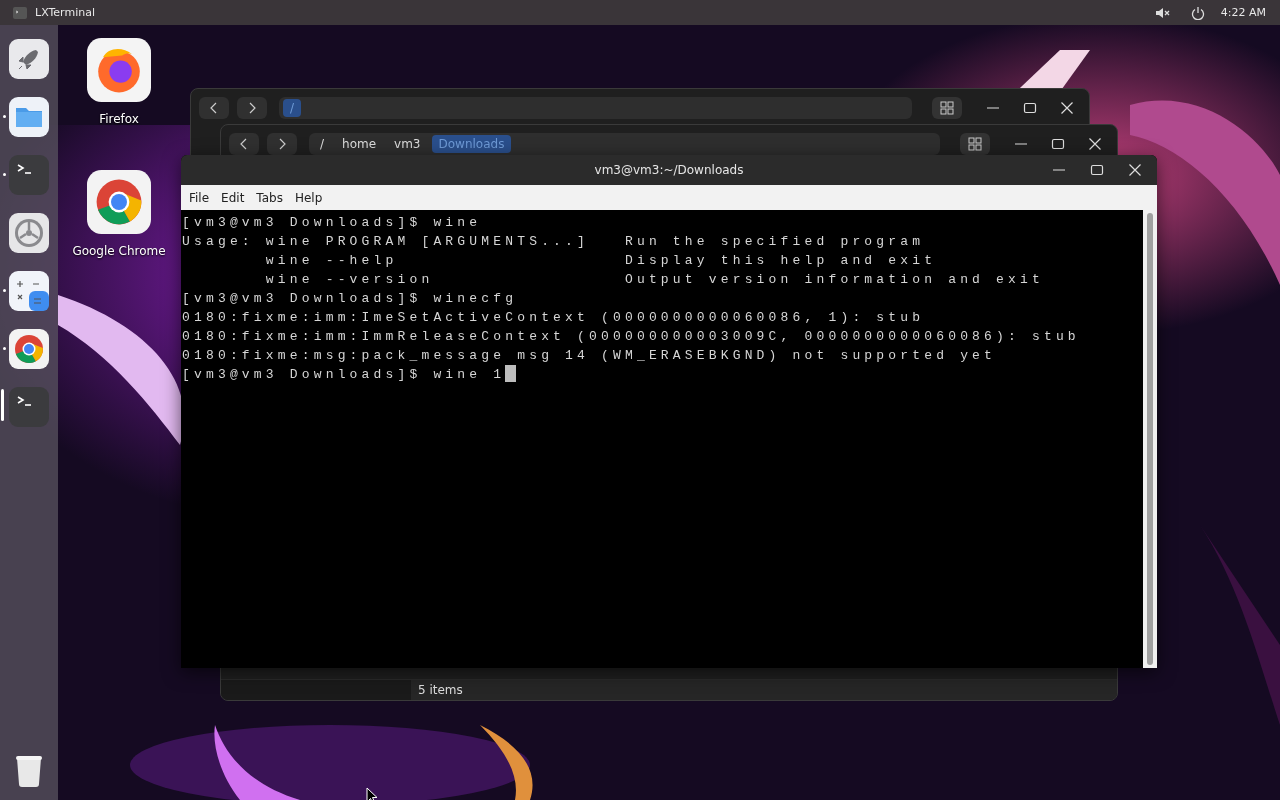 The height and width of the screenshot is (800, 1280). Describe the element at coordinates (269, 197) in the screenshot. I see `menu-item: Tabs` at that location.